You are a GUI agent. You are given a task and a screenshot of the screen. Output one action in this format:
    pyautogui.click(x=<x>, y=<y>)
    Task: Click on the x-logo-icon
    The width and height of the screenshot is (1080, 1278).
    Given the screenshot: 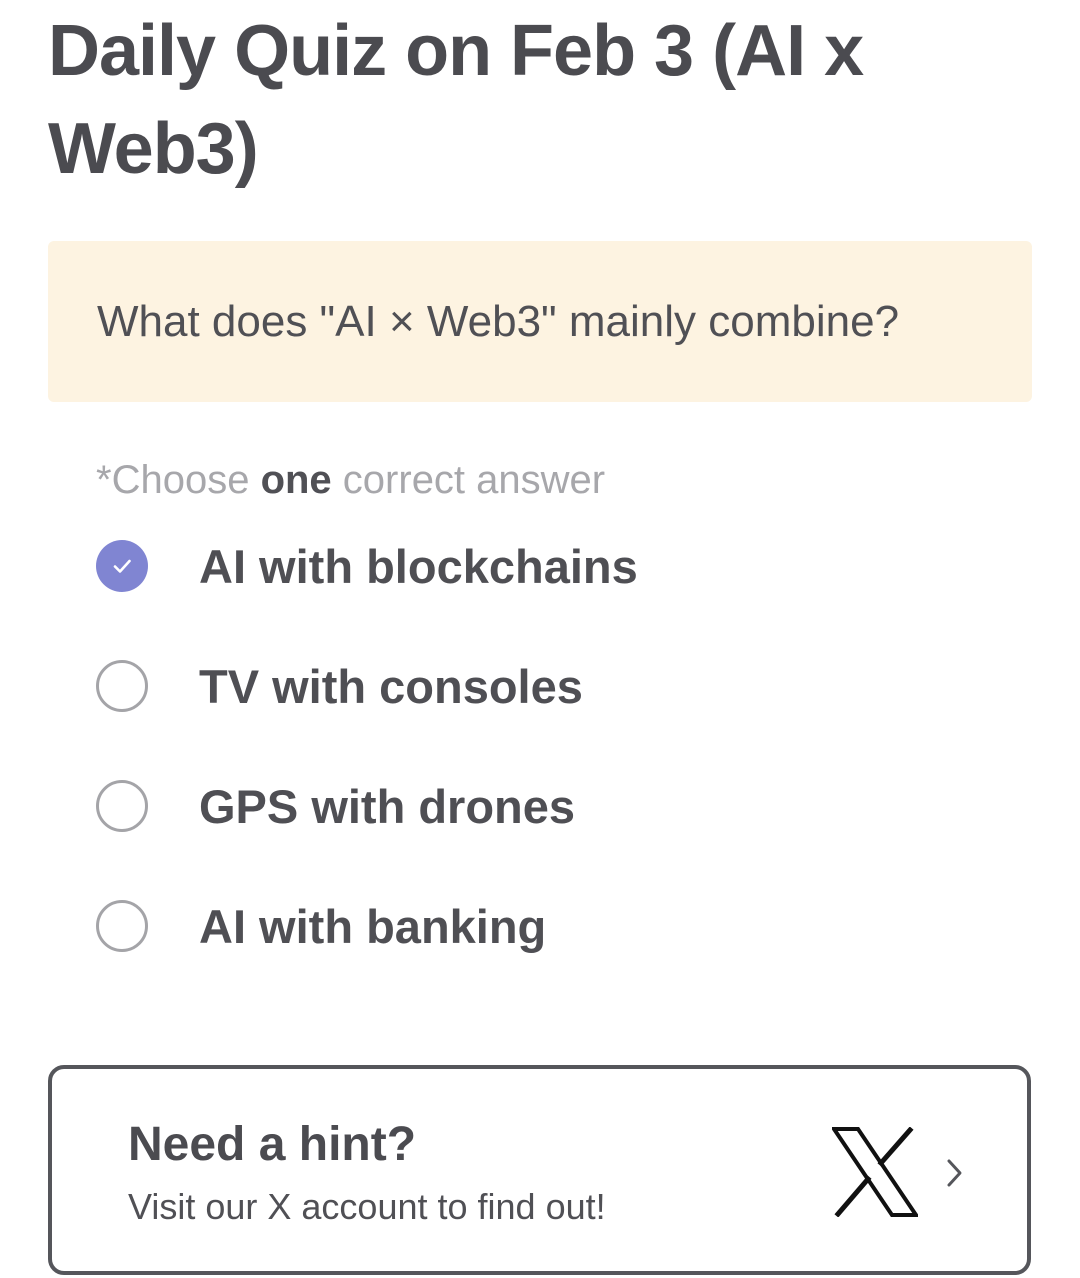 What is the action you would take?
    pyautogui.click(x=875, y=1172)
    